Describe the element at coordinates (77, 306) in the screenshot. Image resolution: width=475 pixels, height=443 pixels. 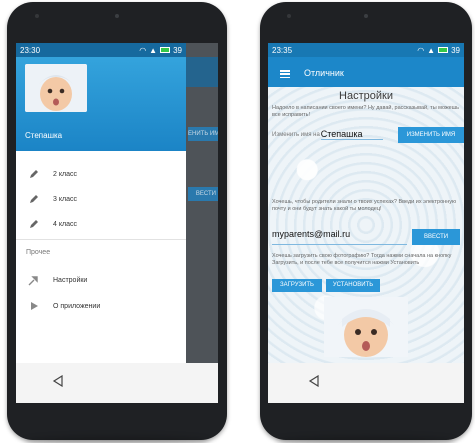
I see `nav-item-label: О приложении` at that location.